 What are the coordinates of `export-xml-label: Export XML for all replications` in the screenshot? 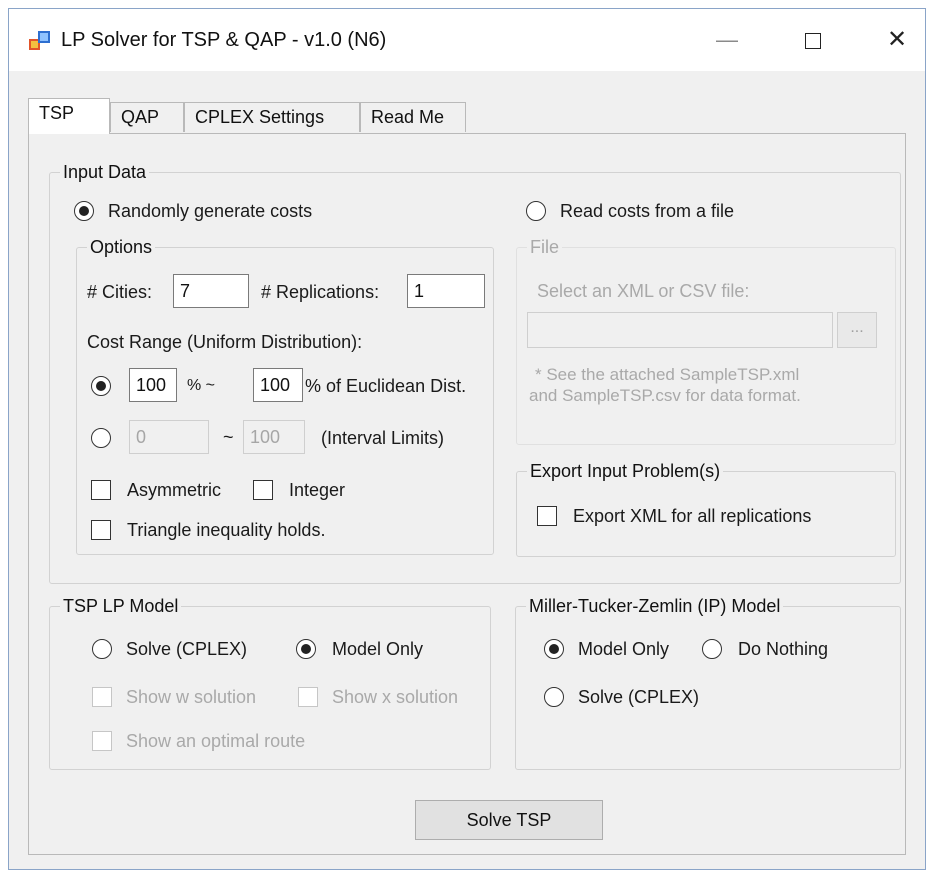 It's located at (692, 516).